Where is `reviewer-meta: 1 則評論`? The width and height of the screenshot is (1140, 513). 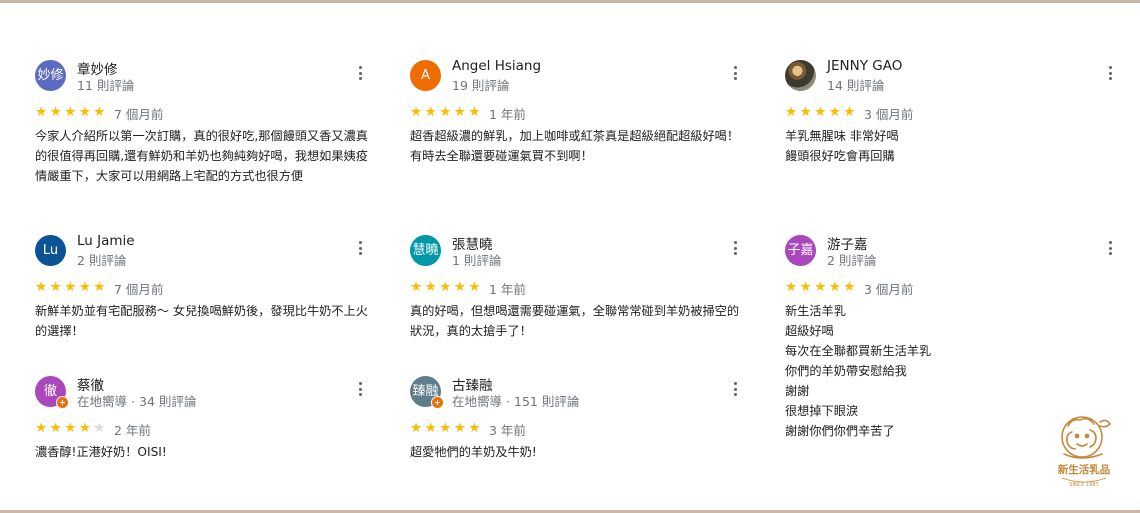
reviewer-meta: 1 則評論 is located at coordinates (476, 259).